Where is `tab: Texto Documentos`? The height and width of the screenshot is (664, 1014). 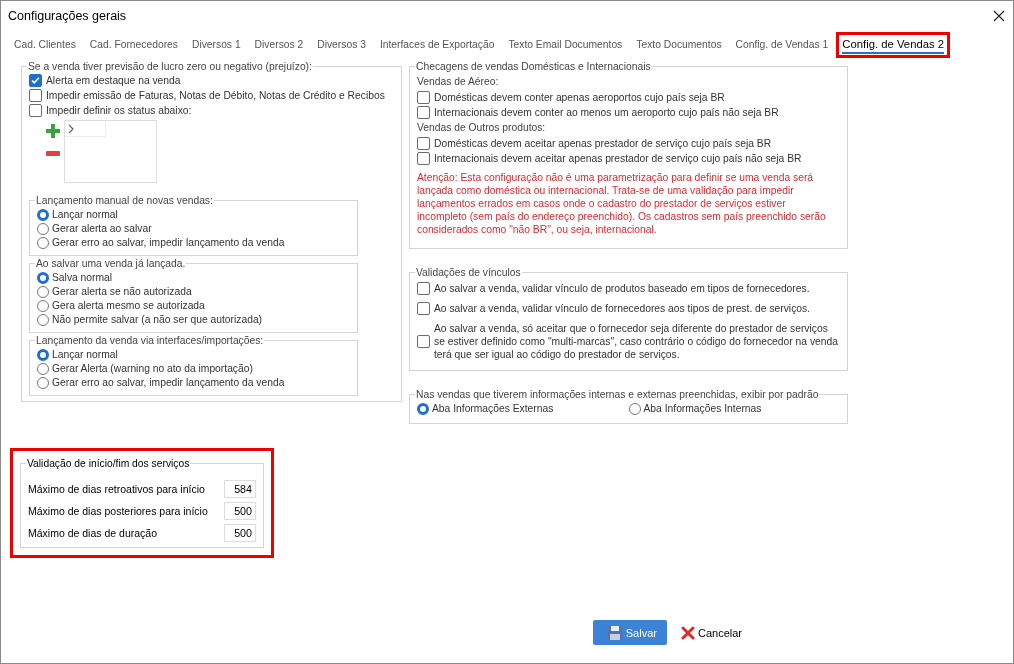 tab: Texto Documentos is located at coordinates (679, 45).